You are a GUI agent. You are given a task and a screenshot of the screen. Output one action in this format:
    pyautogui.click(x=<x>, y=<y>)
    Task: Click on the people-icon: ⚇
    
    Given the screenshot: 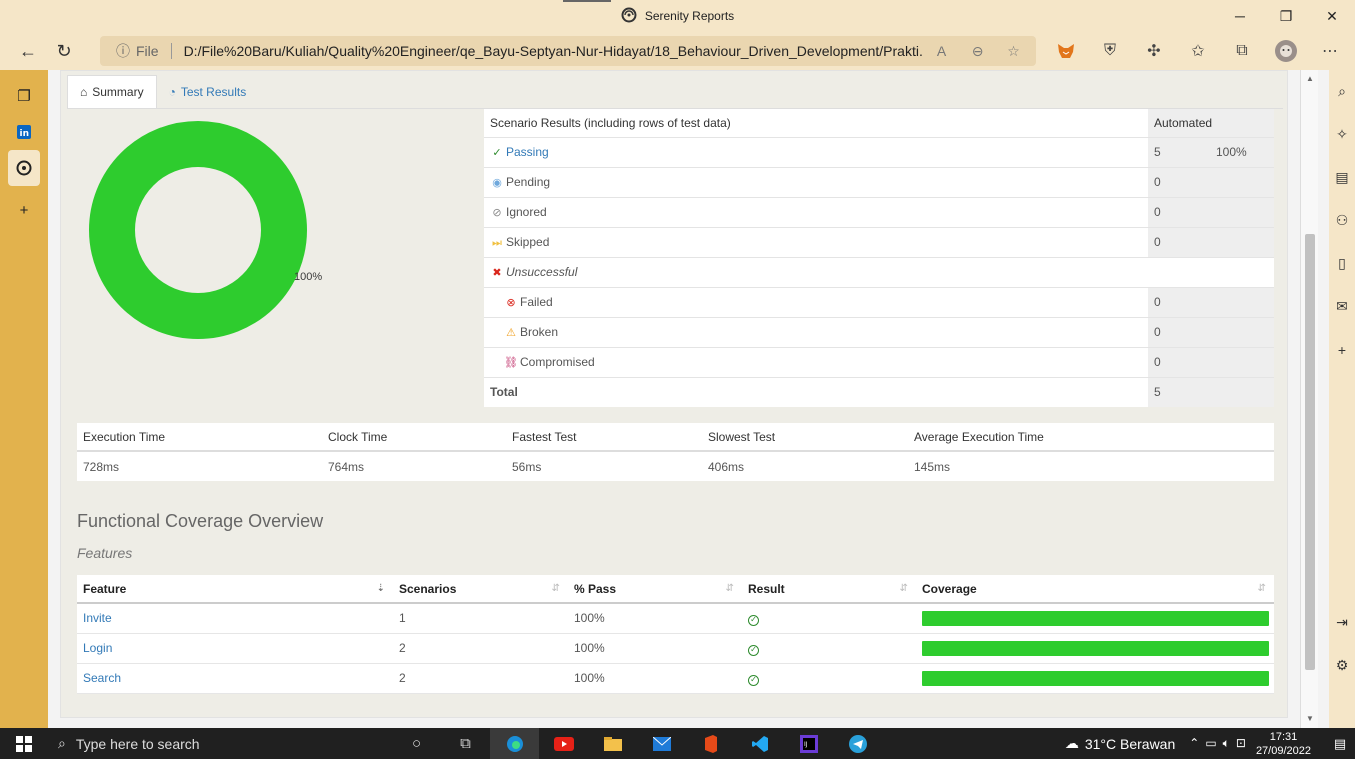 What is the action you would take?
    pyautogui.click(x=1342, y=220)
    